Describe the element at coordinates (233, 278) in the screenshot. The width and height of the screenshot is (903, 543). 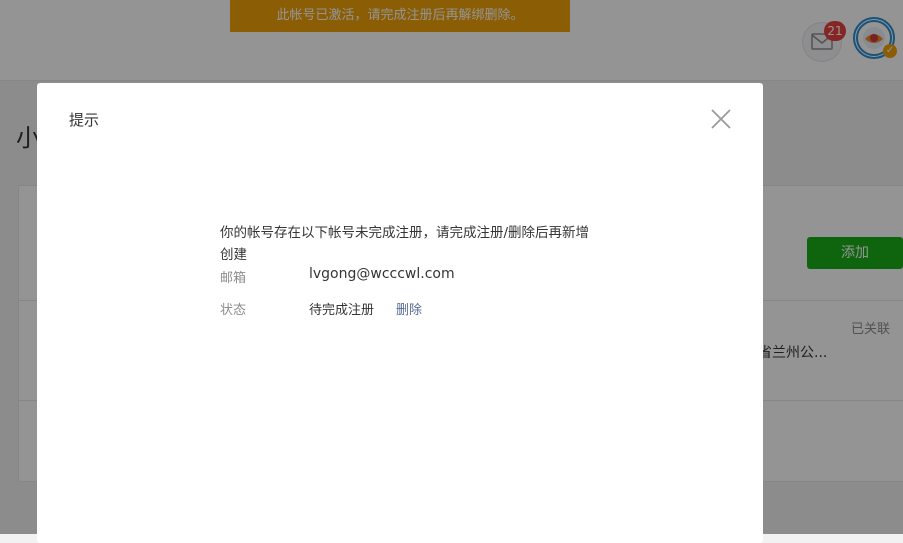
I see `email-label: 邮箱` at that location.